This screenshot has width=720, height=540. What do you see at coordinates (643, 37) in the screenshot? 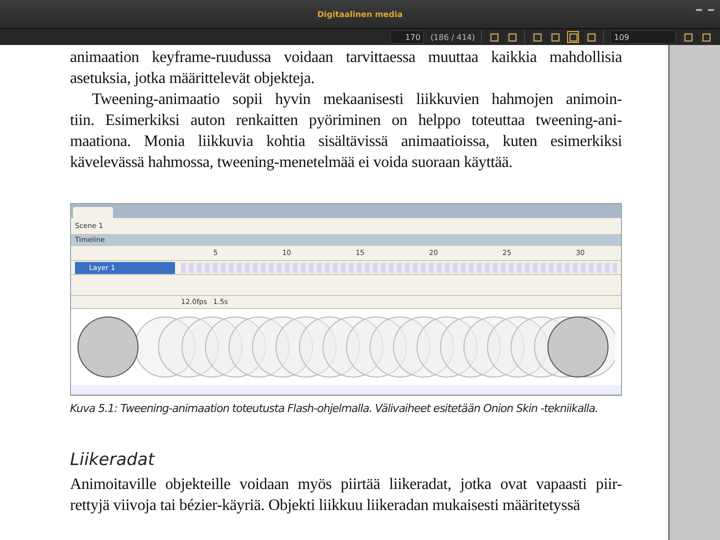
I see `zoom-input: 109` at bounding box center [643, 37].